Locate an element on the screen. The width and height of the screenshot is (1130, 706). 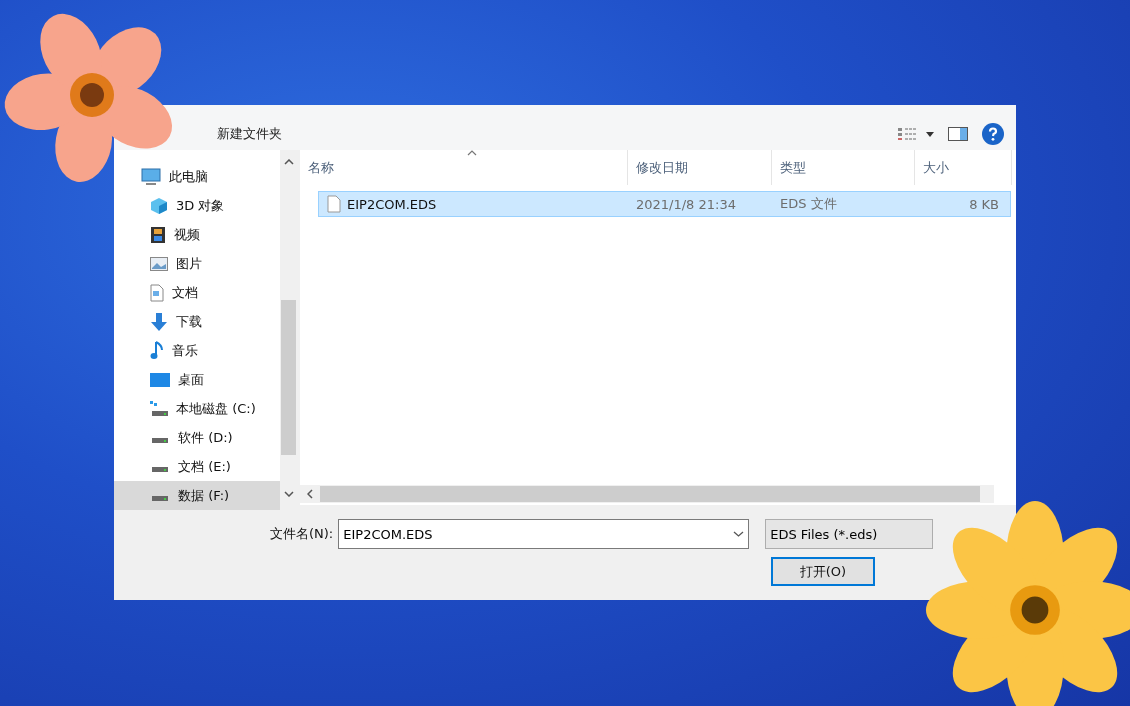
picture-icon is located at coordinates (159, 263).